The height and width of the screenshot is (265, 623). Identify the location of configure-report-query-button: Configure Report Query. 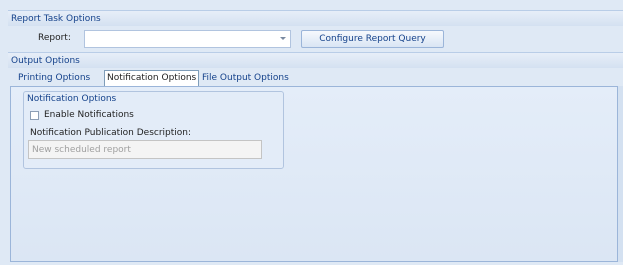
(372, 39).